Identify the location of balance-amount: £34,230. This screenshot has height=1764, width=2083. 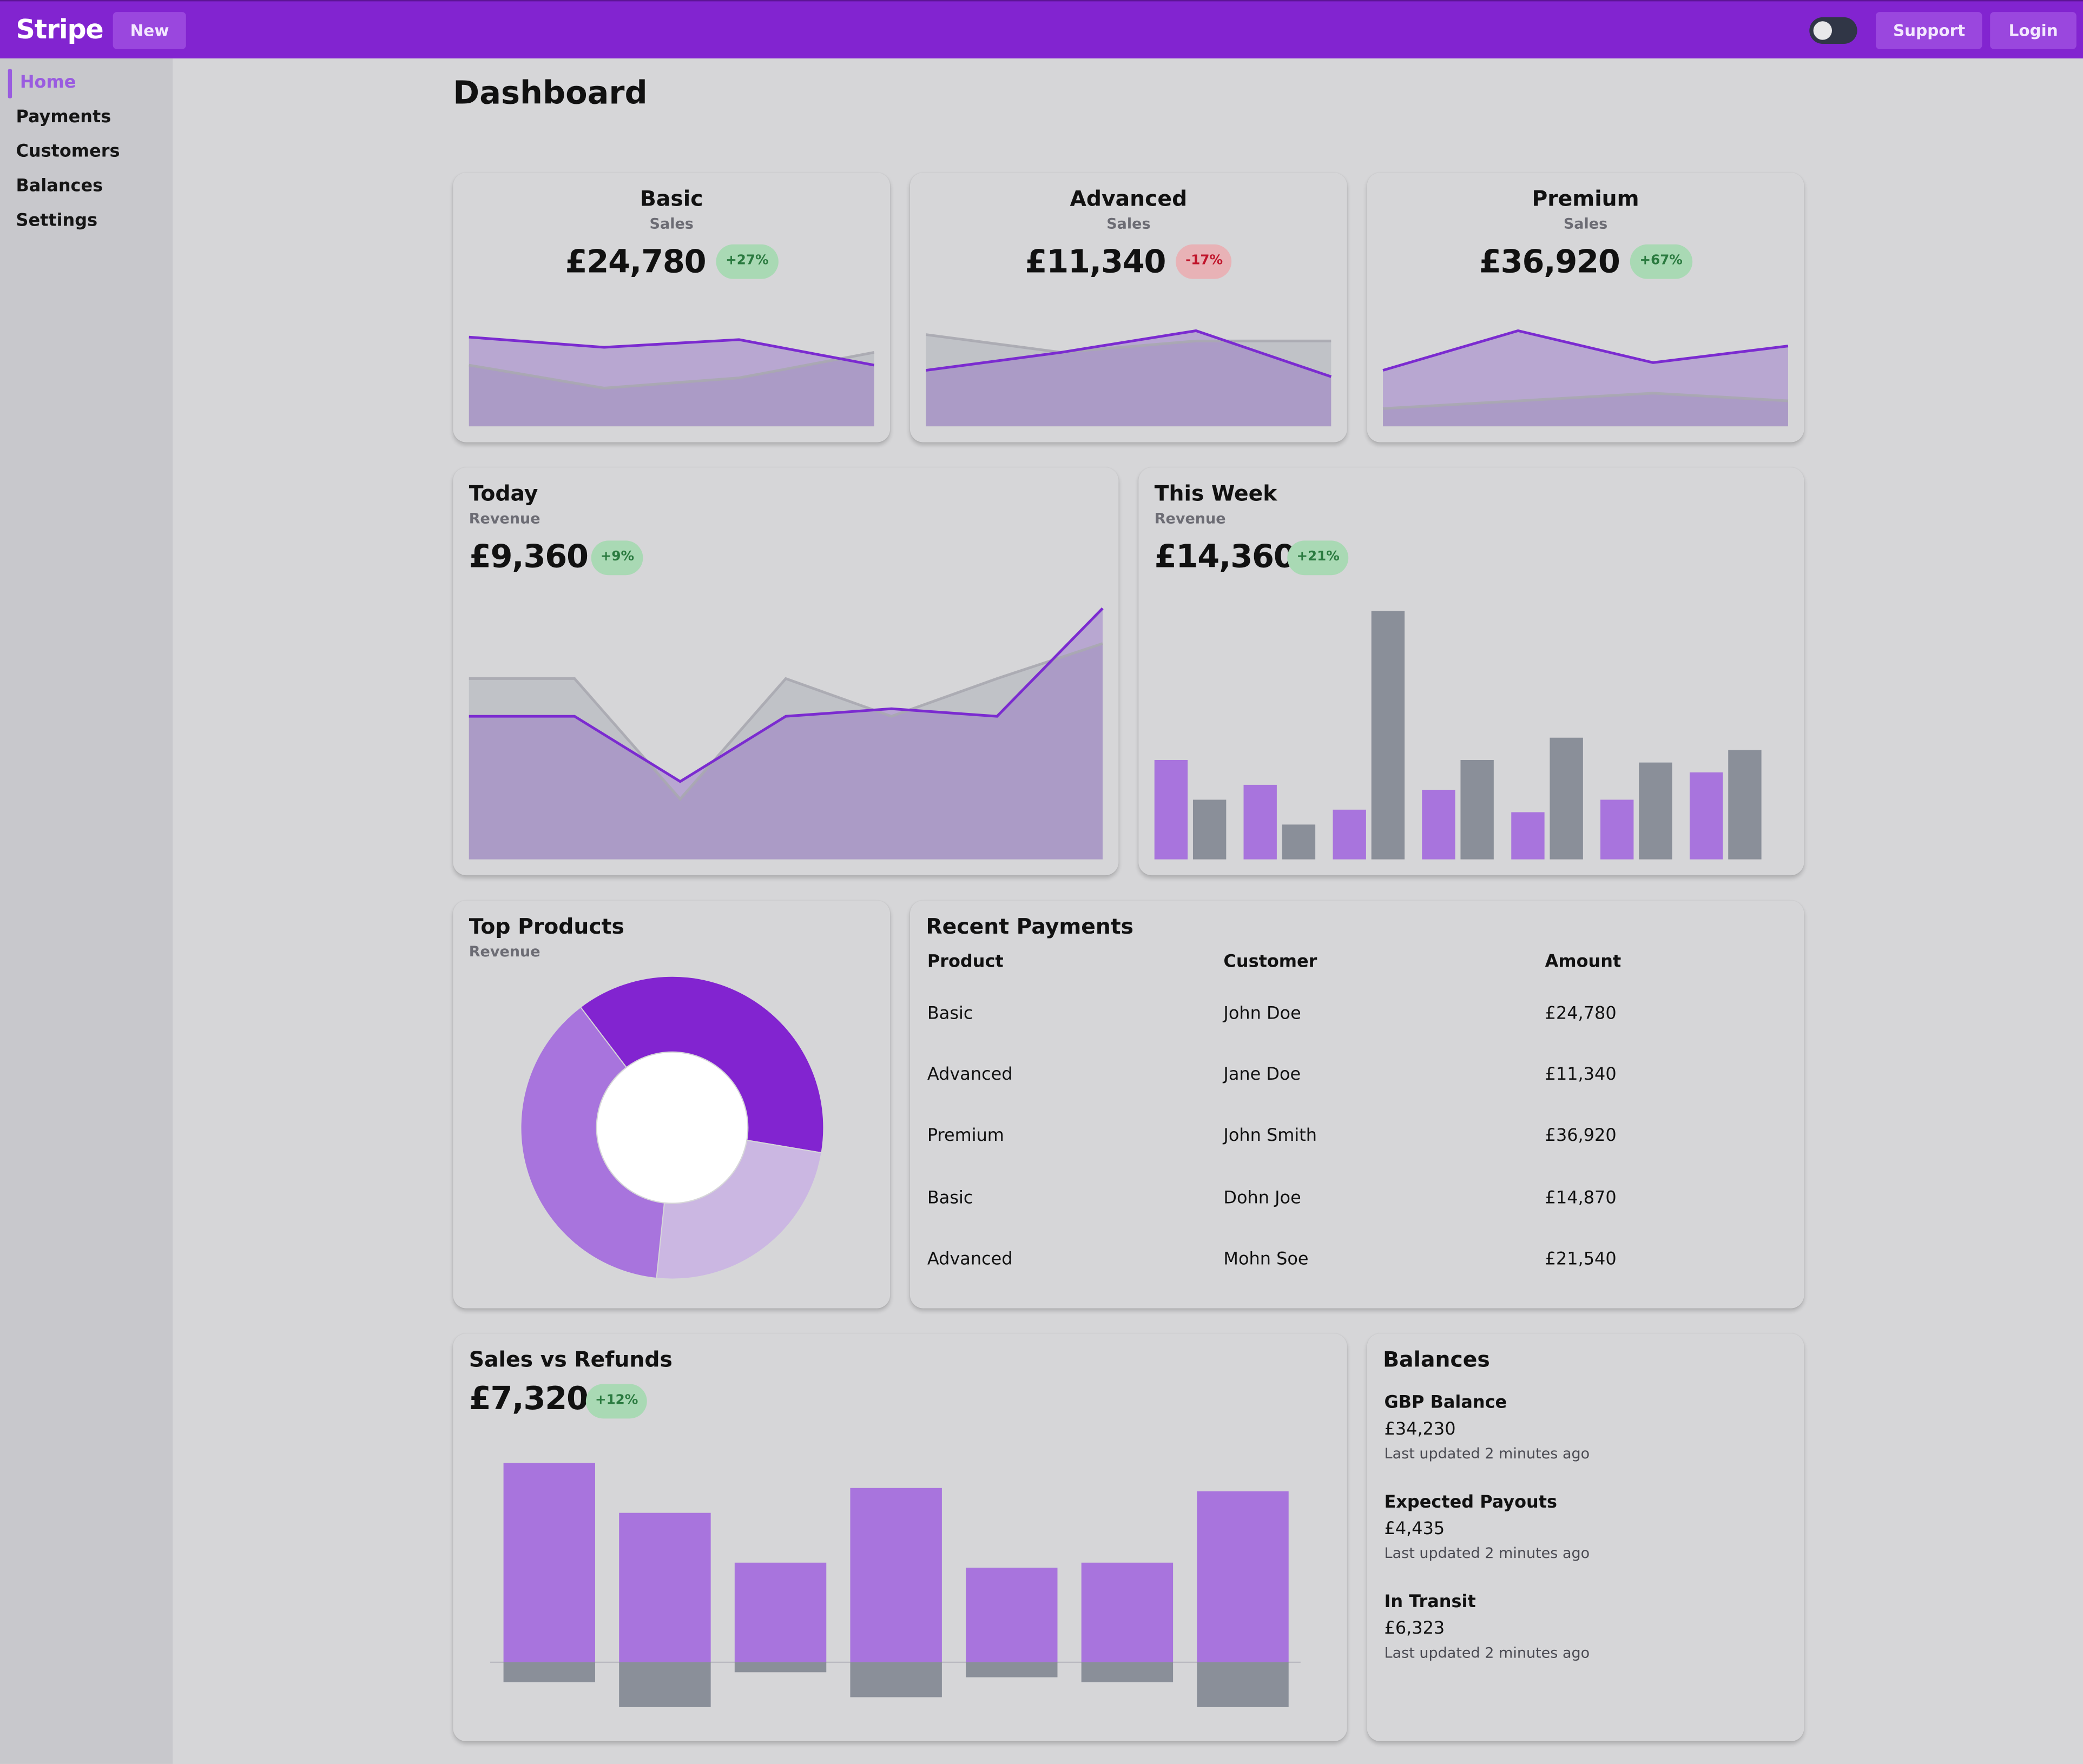
(1420, 1430).